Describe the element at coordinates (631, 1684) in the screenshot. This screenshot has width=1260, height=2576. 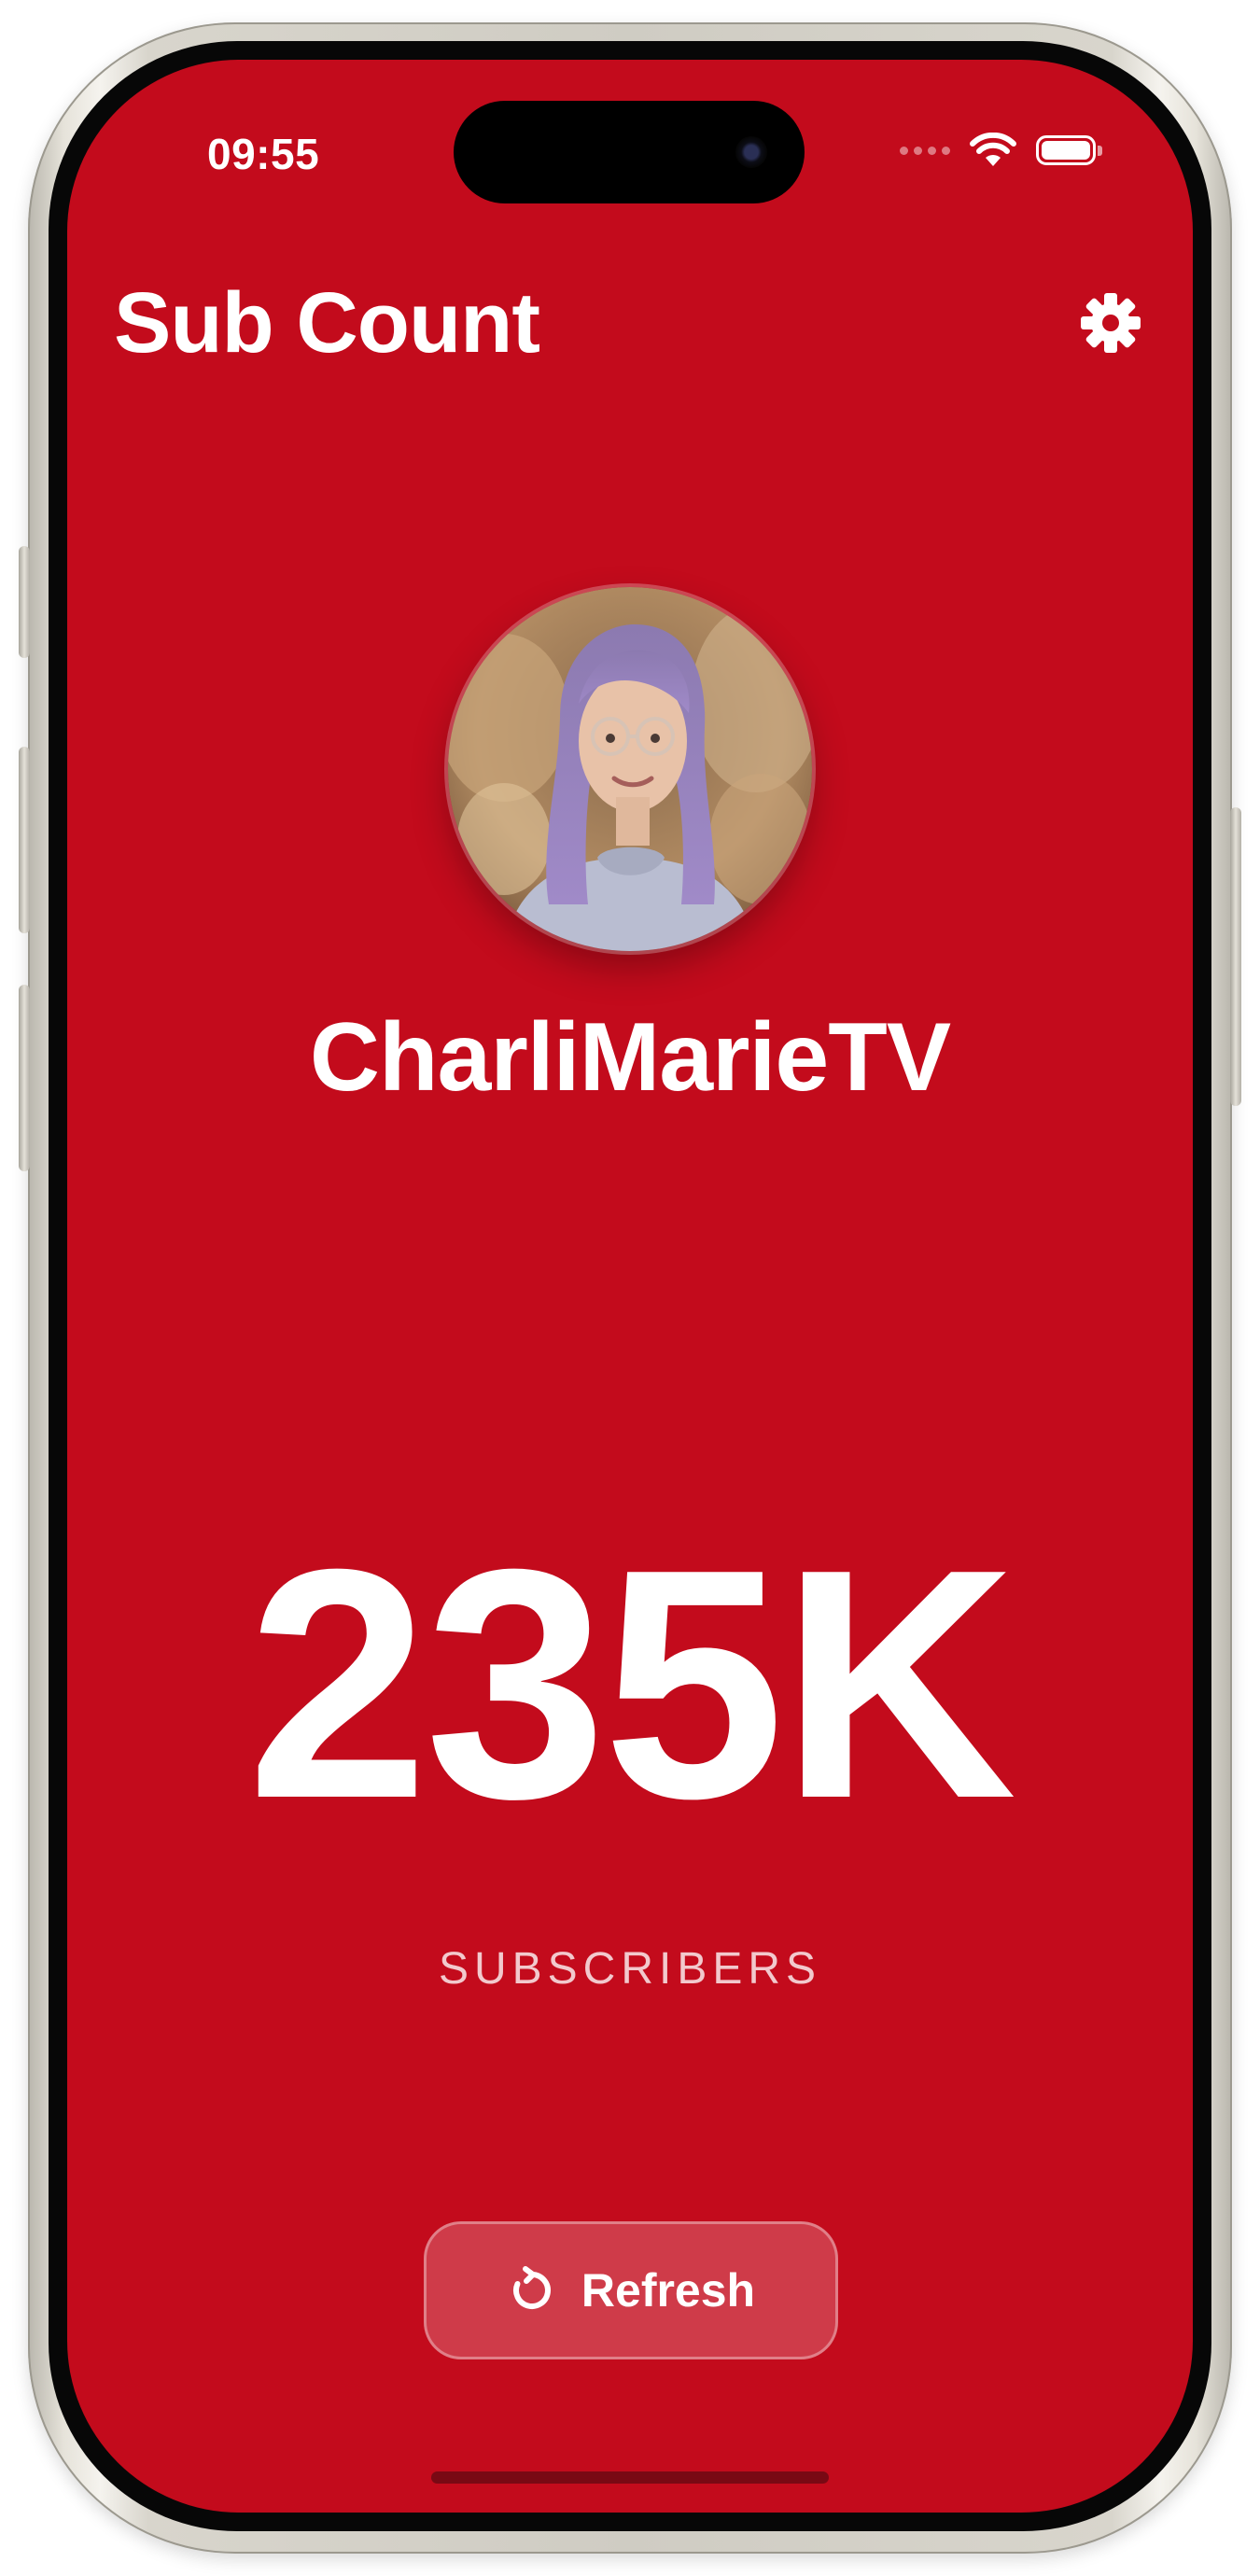
I see `subscriber-count: 235K` at that location.